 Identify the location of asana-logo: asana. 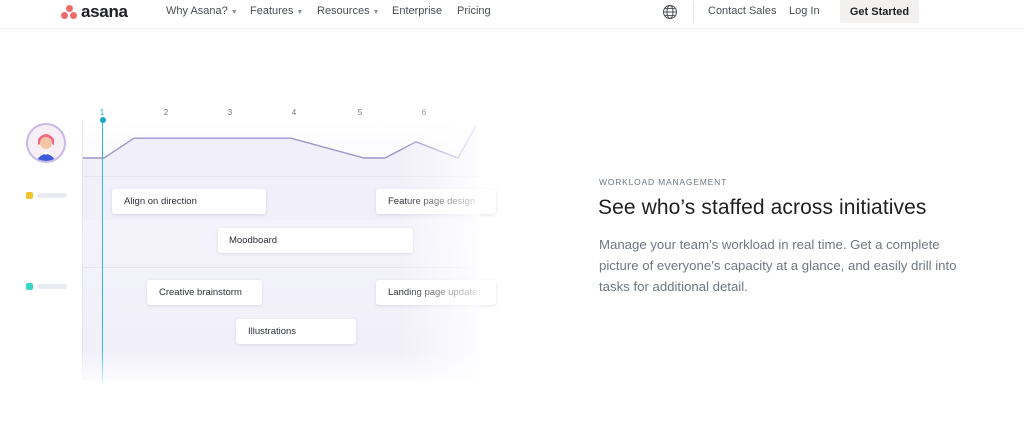
(94, 12).